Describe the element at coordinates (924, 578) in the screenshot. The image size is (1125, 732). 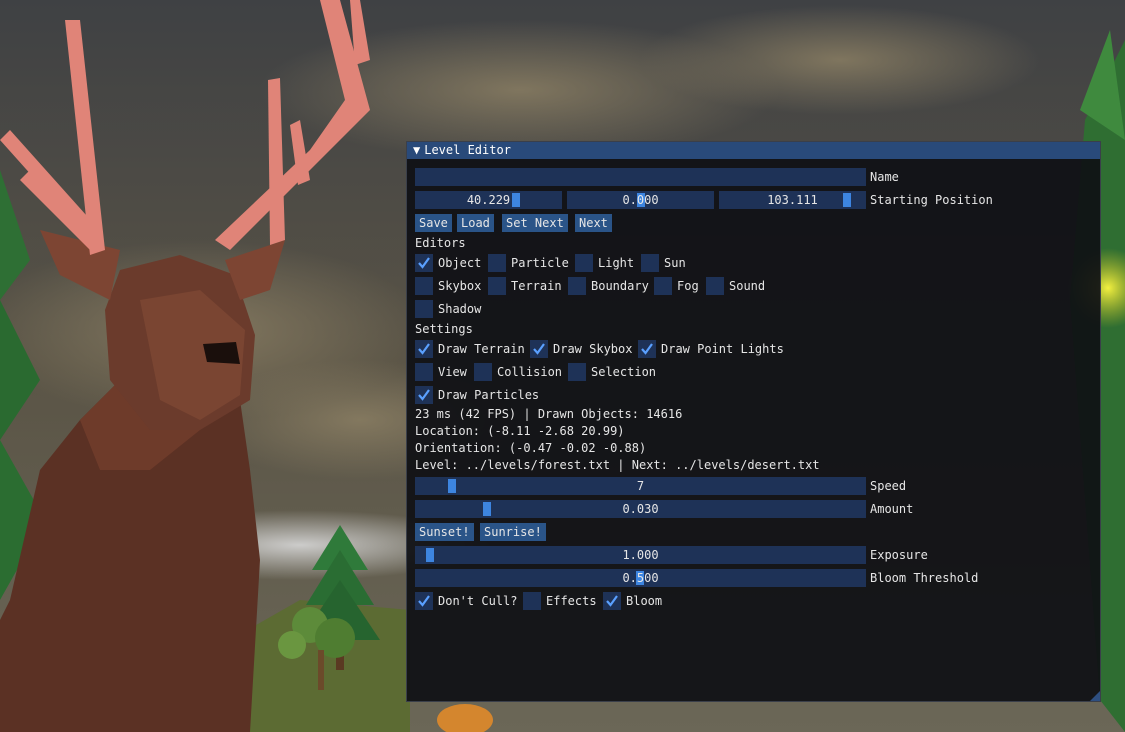
I see `bloom-threshold-label: Bloom Threshold` at that location.